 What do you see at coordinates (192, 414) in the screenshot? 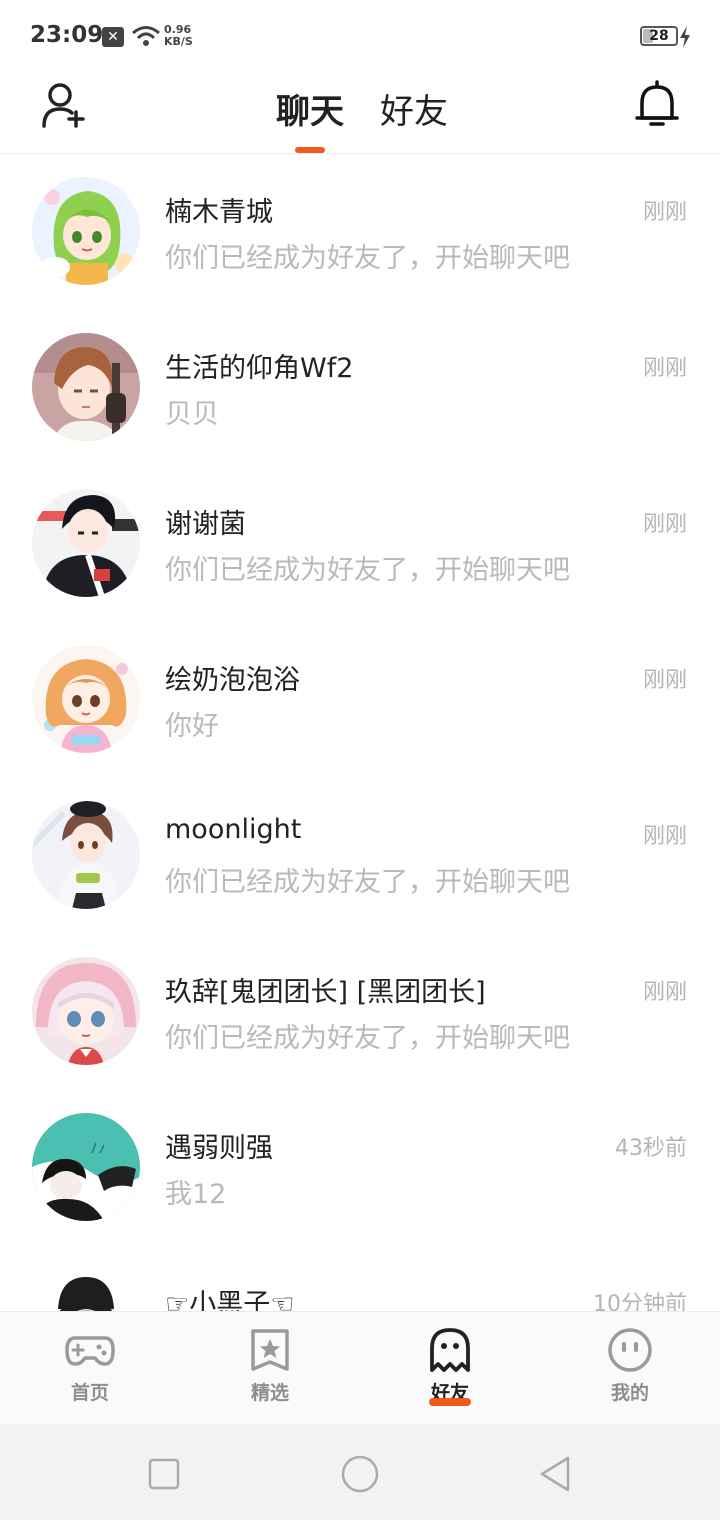
I see `chat-last-message: 贝贝` at bounding box center [192, 414].